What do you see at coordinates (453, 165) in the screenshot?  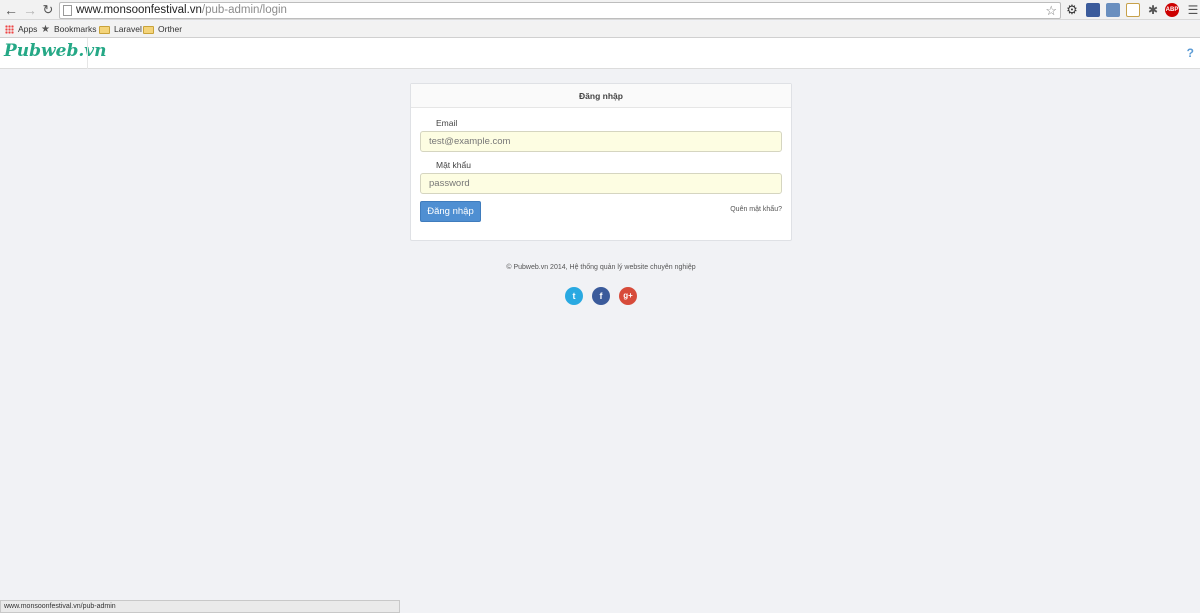 I see `password-label: Mật khẩu` at bounding box center [453, 165].